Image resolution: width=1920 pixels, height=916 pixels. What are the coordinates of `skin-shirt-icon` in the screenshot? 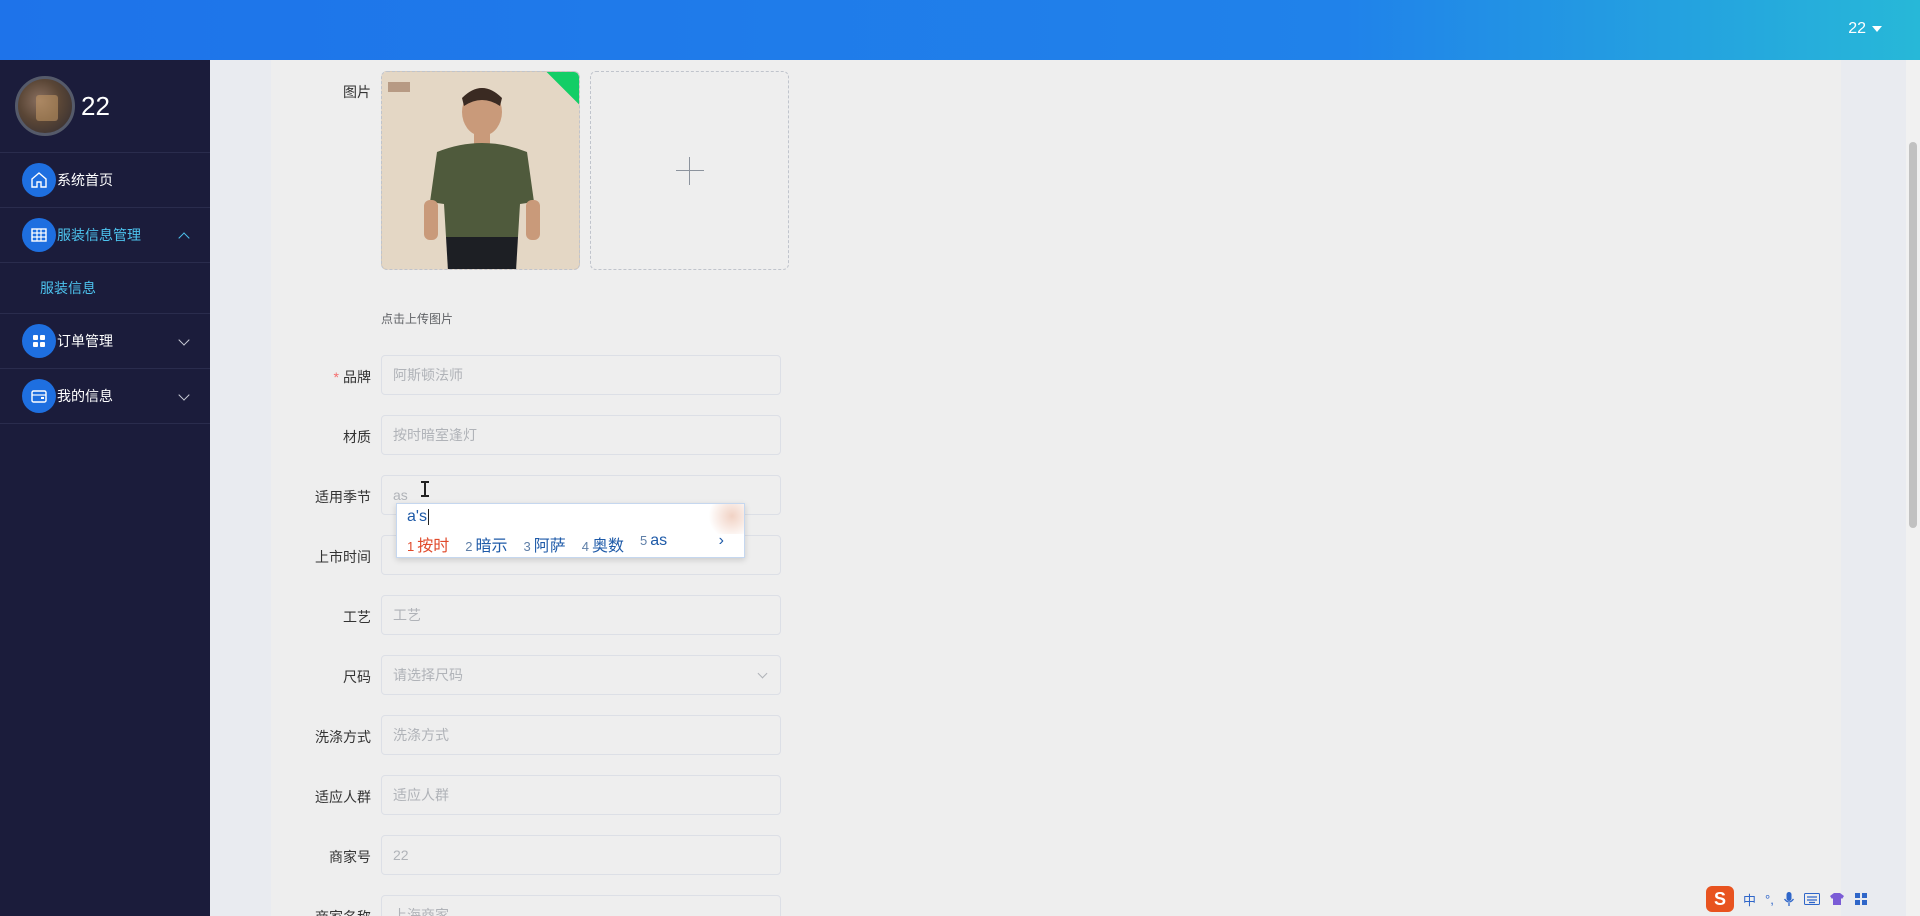 It's located at (1837, 899).